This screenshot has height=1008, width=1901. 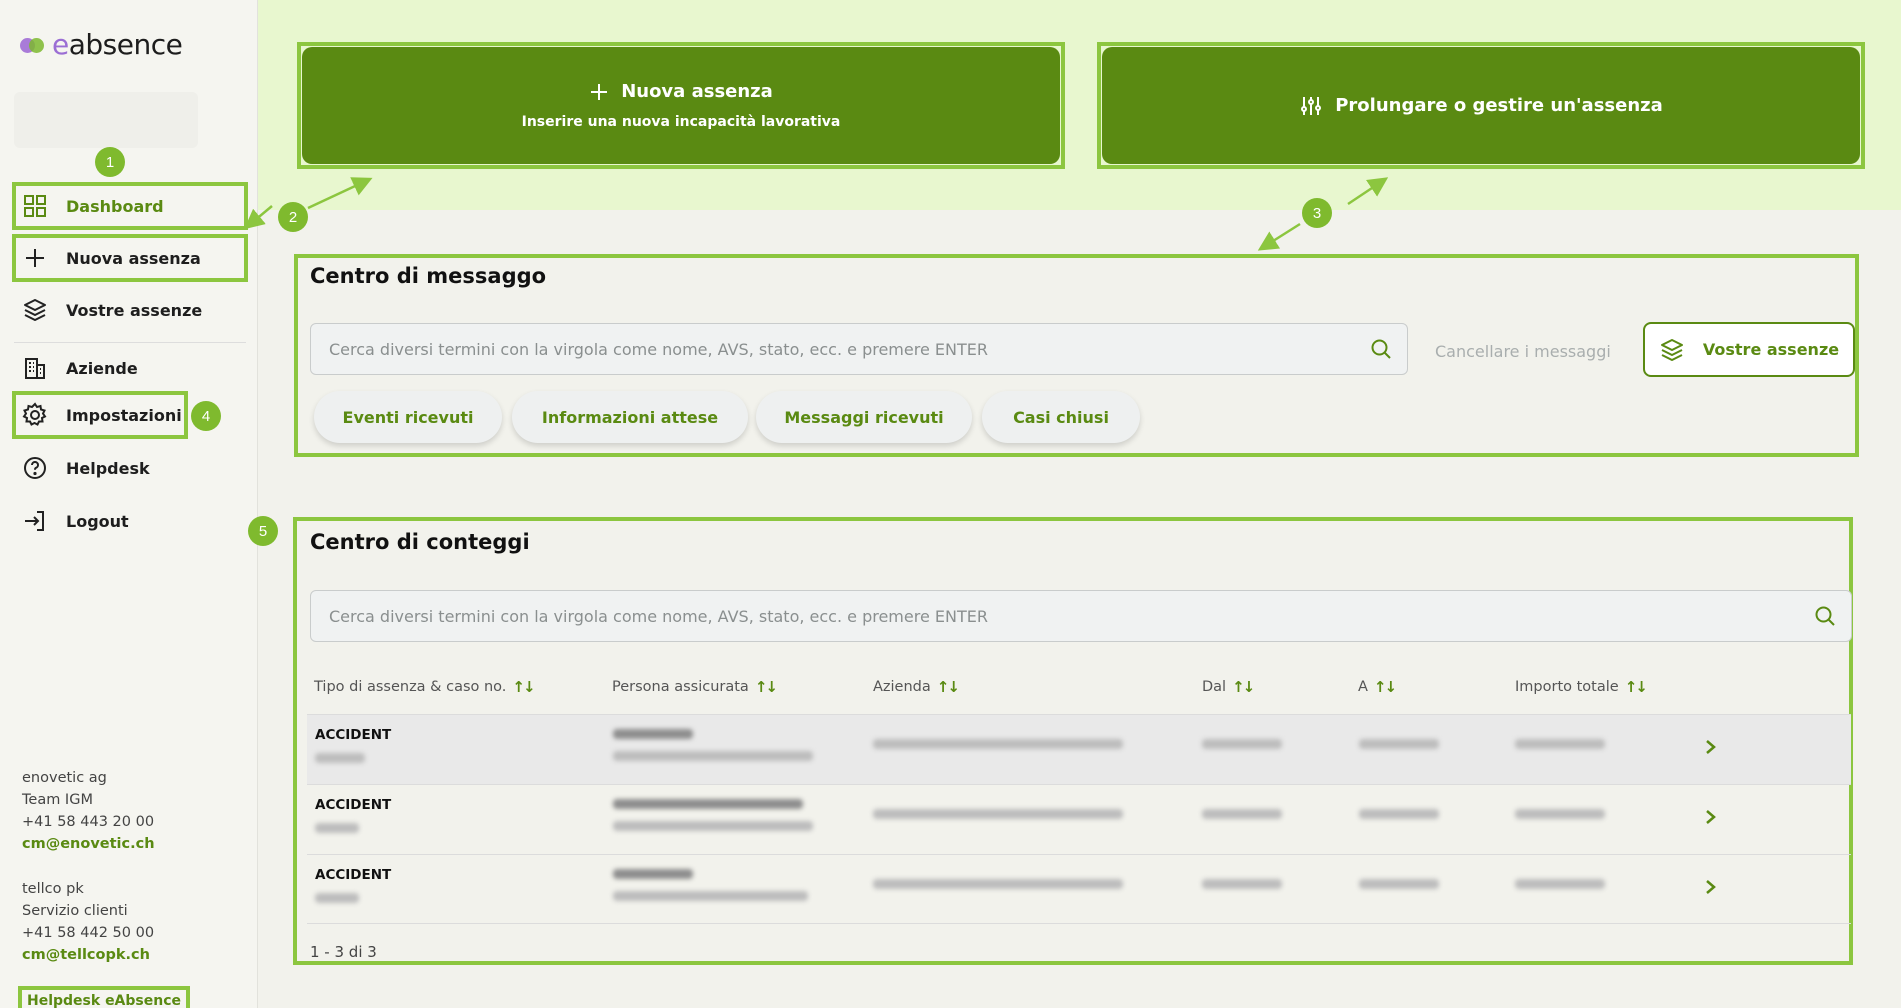 What do you see at coordinates (97, 521) in the screenshot?
I see `sidebar-item-label: Logout` at bounding box center [97, 521].